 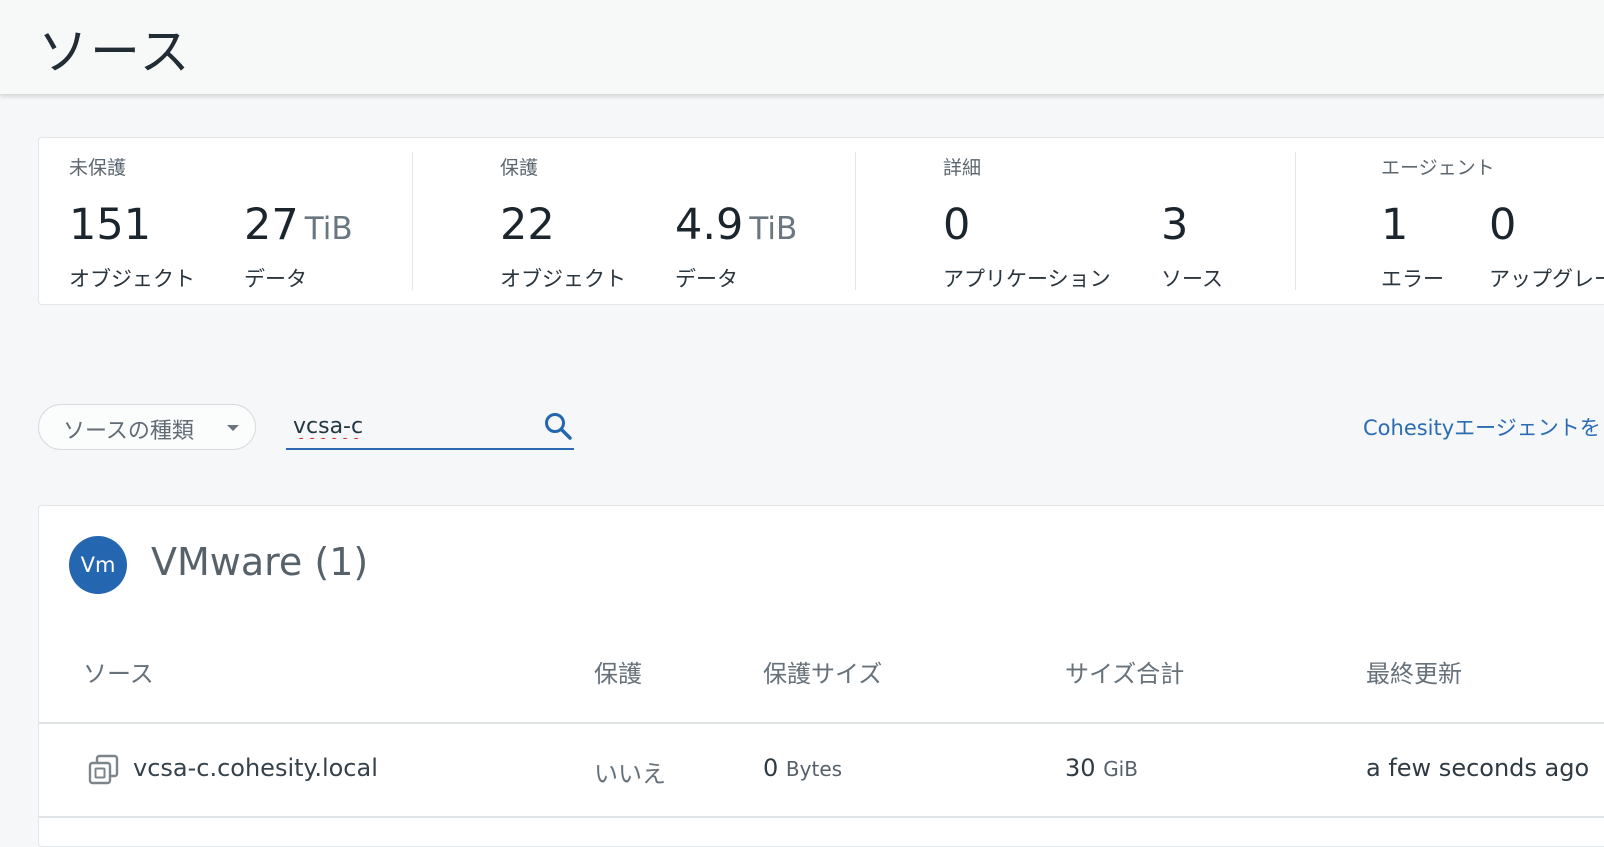 I want to click on protected-size-unit: Bytes, so click(x=814, y=769).